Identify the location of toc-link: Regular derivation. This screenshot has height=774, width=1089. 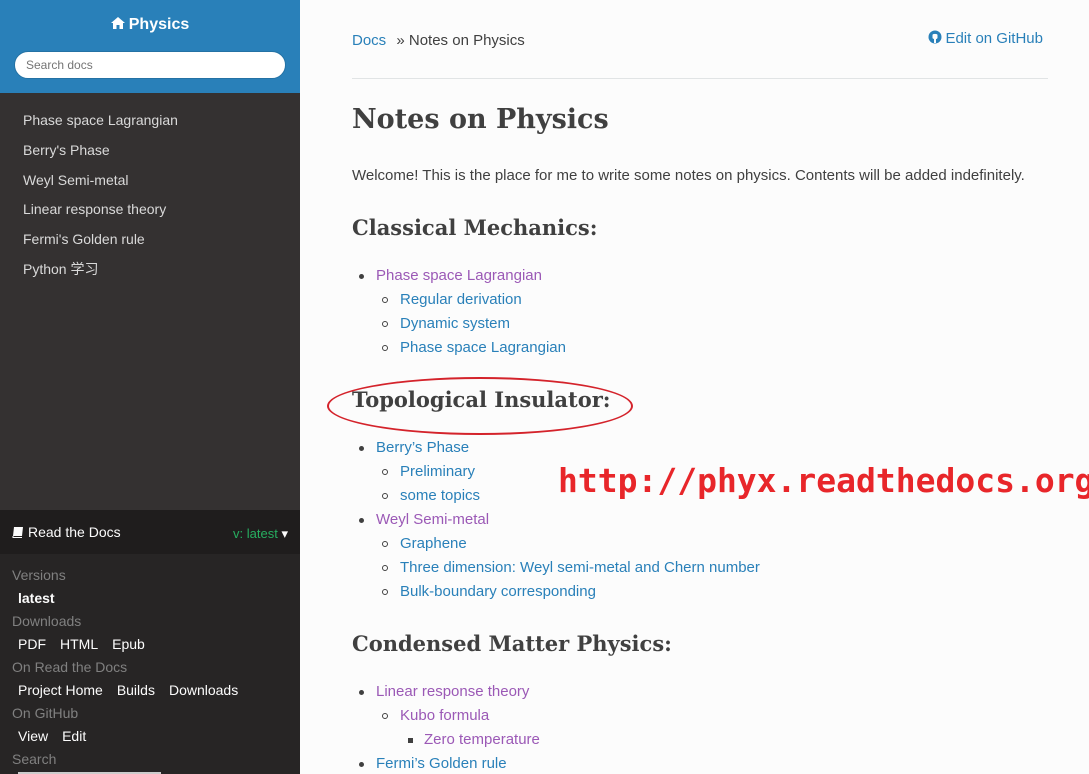
(461, 299).